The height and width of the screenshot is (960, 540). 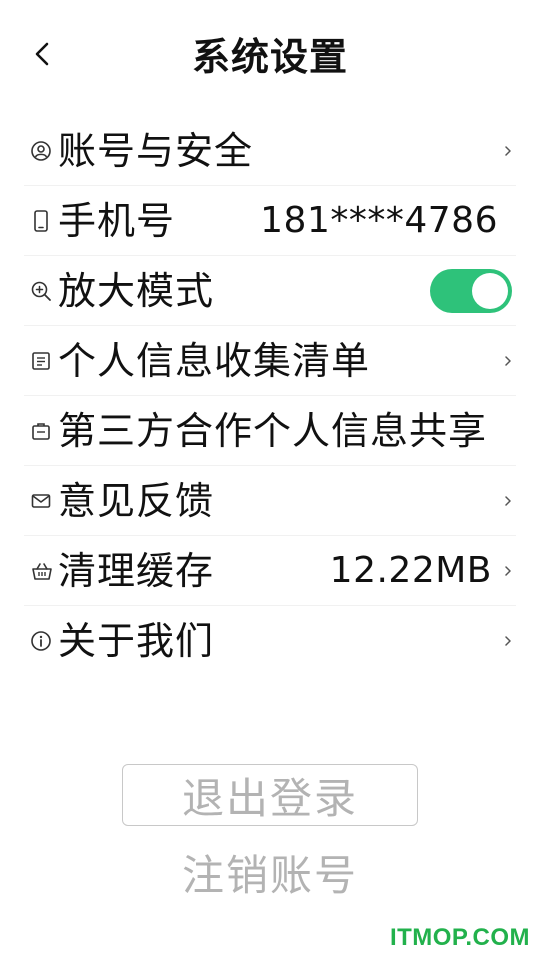 I want to click on settings-item-feedback: 意见反馈, so click(x=270, y=501).